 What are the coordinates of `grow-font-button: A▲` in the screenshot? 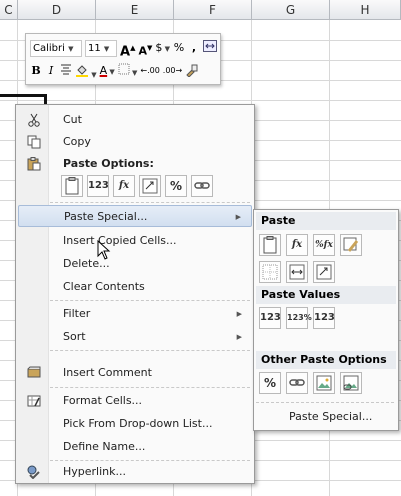 It's located at (127, 50).